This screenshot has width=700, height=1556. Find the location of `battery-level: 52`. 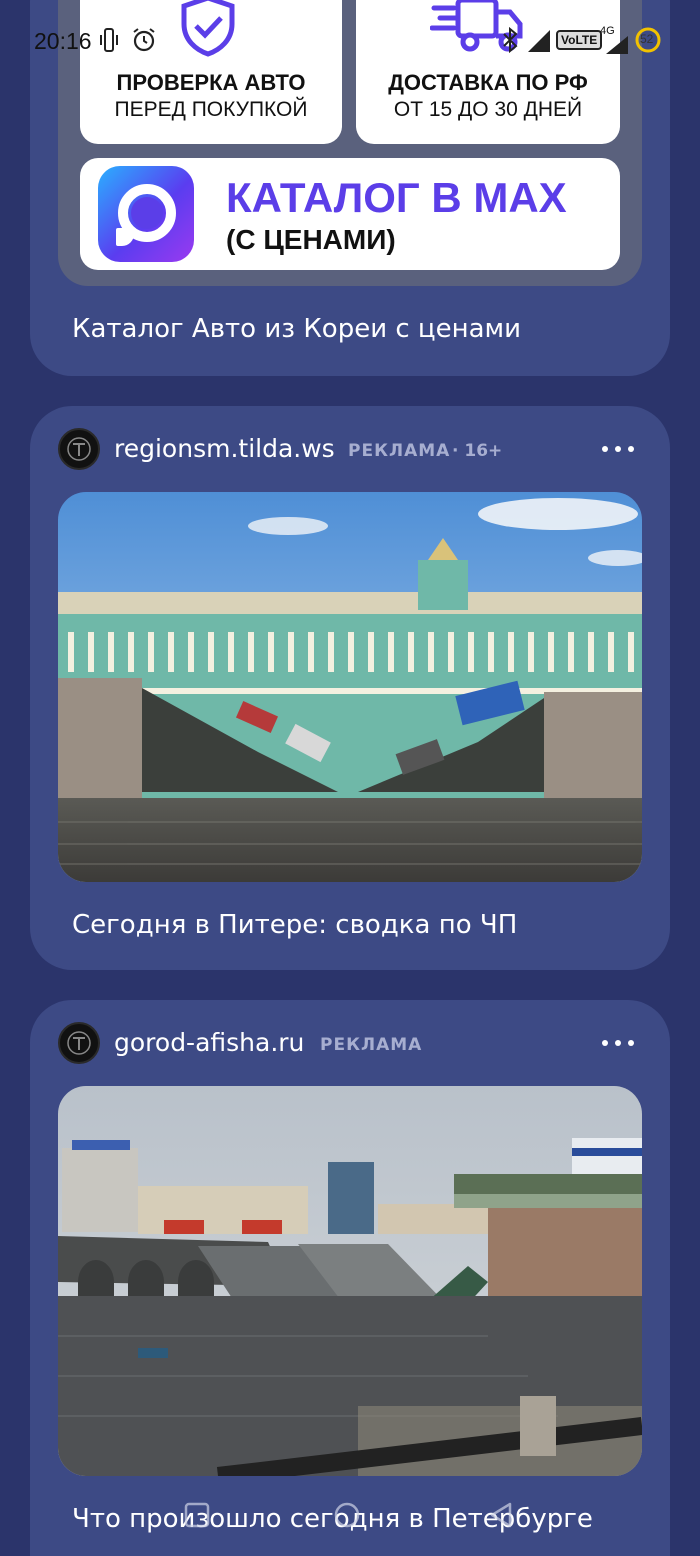

battery-level: 52 is located at coordinates (647, 39).